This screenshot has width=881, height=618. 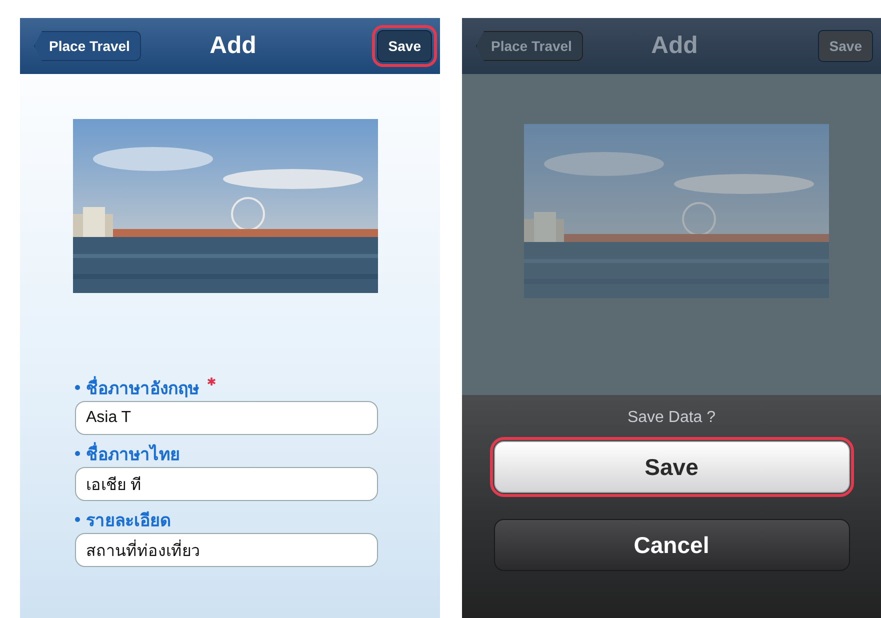 What do you see at coordinates (226, 418) in the screenshot?
I see `input-field: Asia T` at bounding box center [226, 418].